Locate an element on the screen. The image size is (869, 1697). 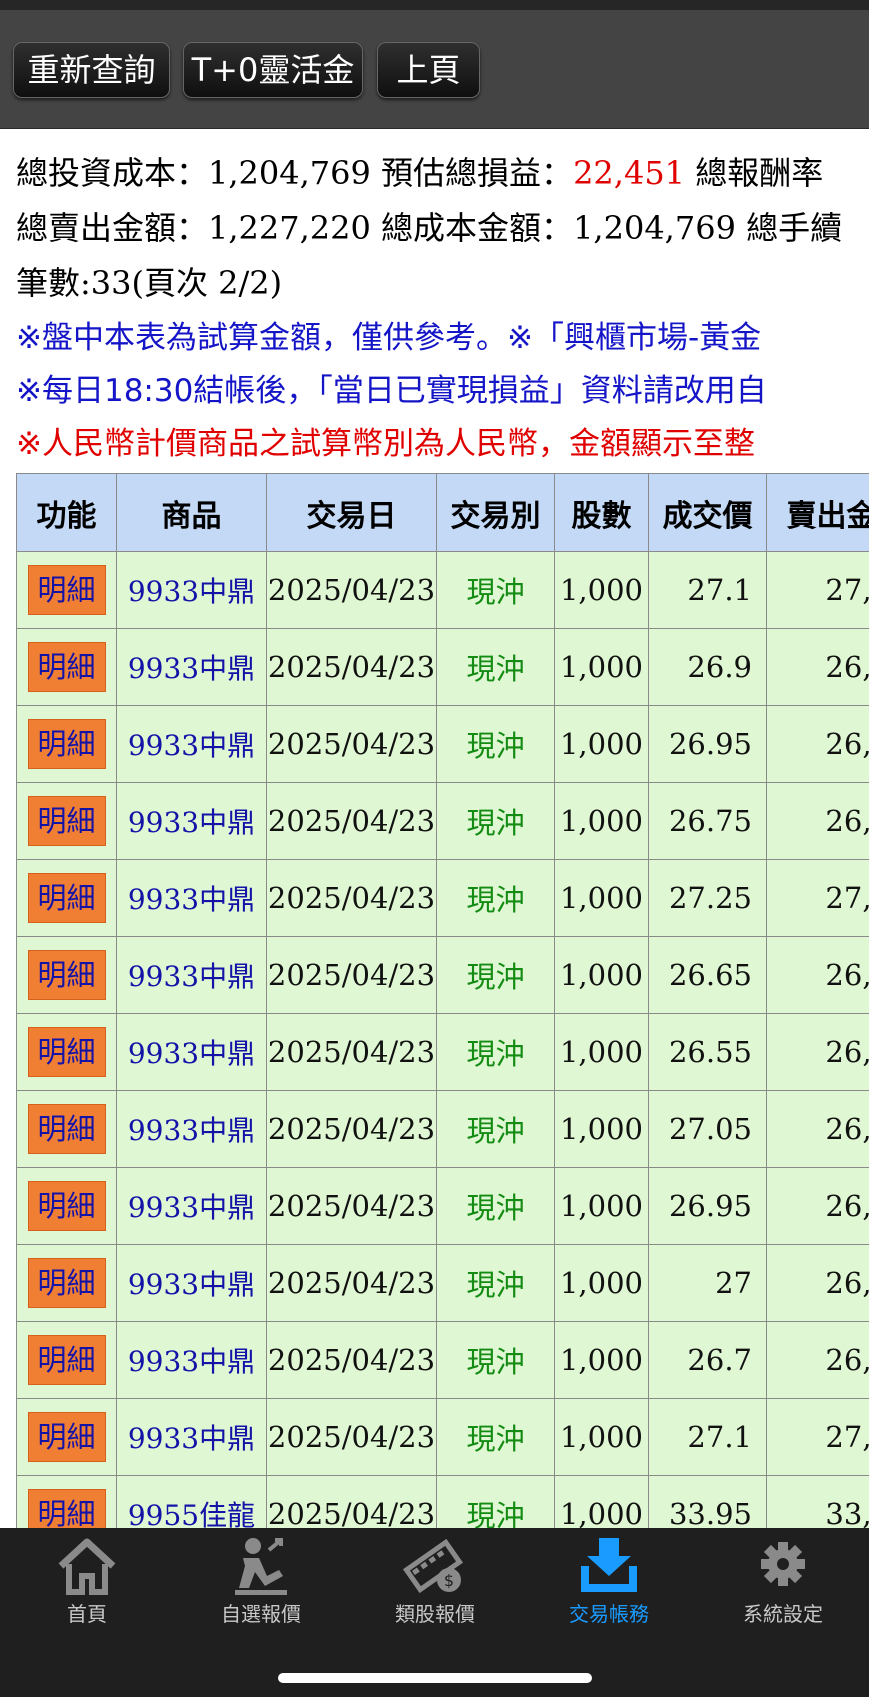
summary-line-1: 總投資成本：1,204,769 預估總損益：22,451 總報酬率 is located at coordinates (442, 173).